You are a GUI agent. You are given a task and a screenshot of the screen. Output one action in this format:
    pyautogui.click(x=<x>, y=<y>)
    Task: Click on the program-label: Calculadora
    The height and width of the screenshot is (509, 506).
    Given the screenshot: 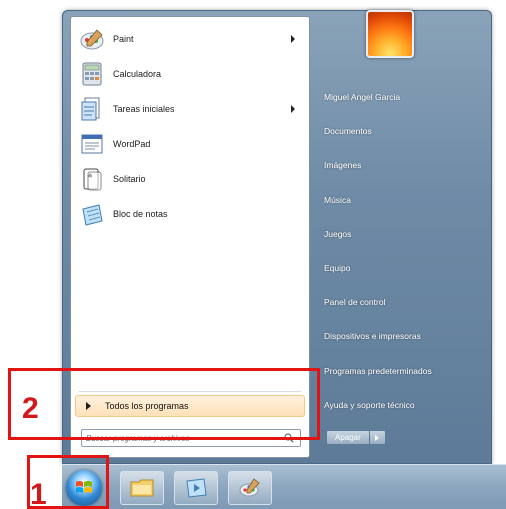 What is the action you would take?
    pyautogui.click(x=137, y=73)
    